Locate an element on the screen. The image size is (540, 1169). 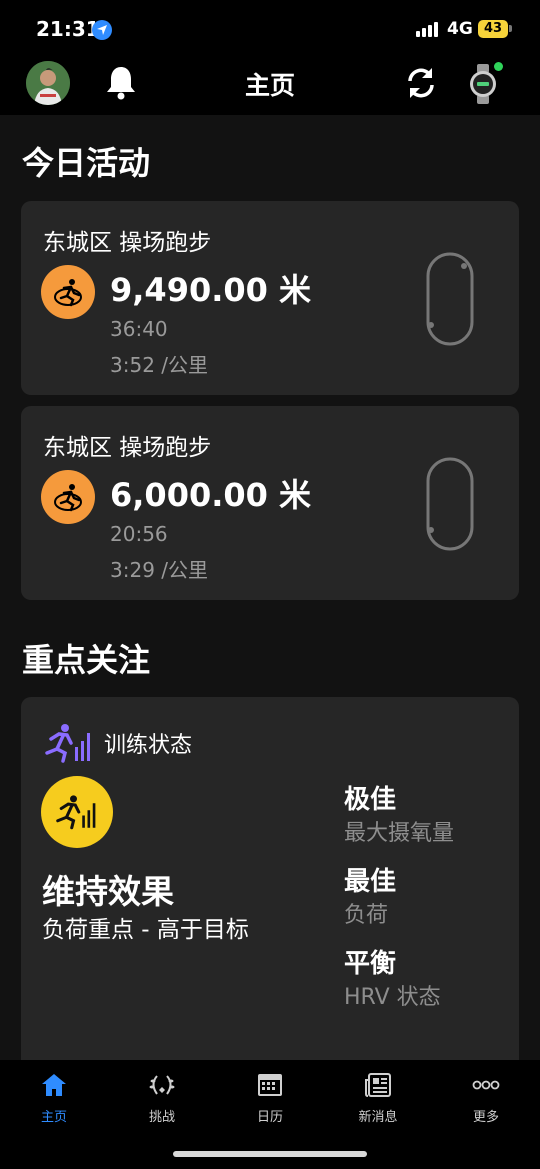
training-status-badge is located at coordinates (77, 812).